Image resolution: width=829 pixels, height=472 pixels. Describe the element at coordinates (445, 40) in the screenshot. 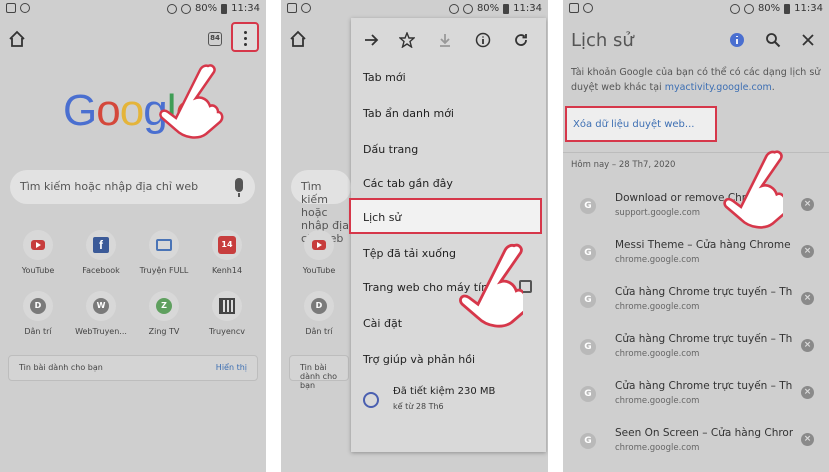

I see `download-icon` at that location.